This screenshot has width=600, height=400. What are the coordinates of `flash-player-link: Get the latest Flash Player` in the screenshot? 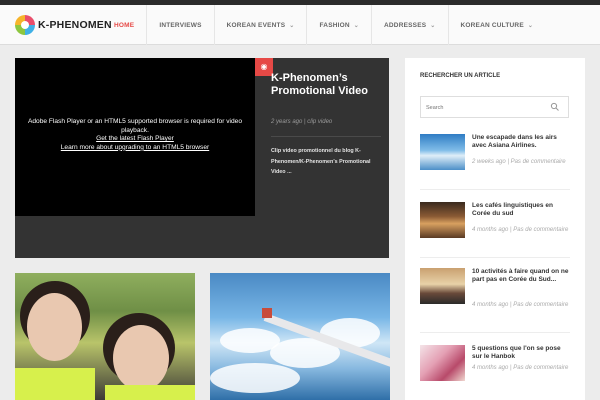 It's located at (135, 139).